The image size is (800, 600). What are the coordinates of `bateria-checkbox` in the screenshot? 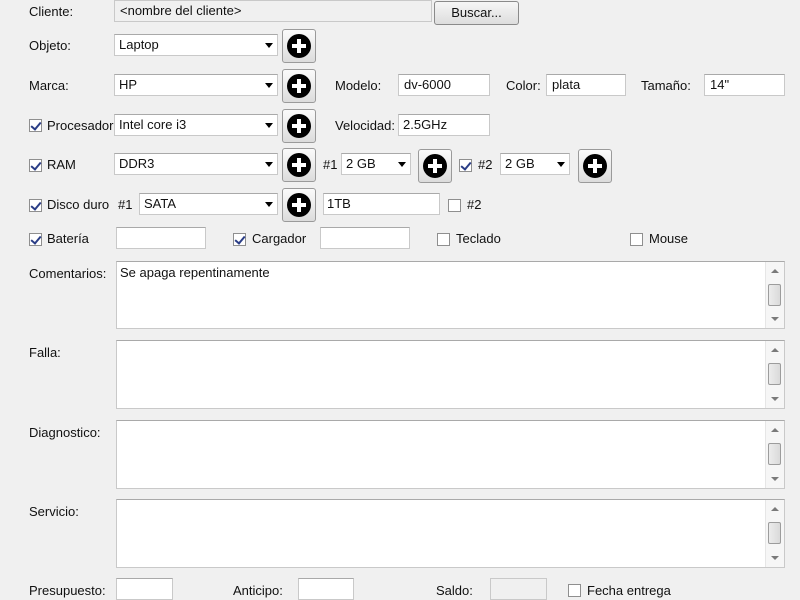 It's located at (35, 239).